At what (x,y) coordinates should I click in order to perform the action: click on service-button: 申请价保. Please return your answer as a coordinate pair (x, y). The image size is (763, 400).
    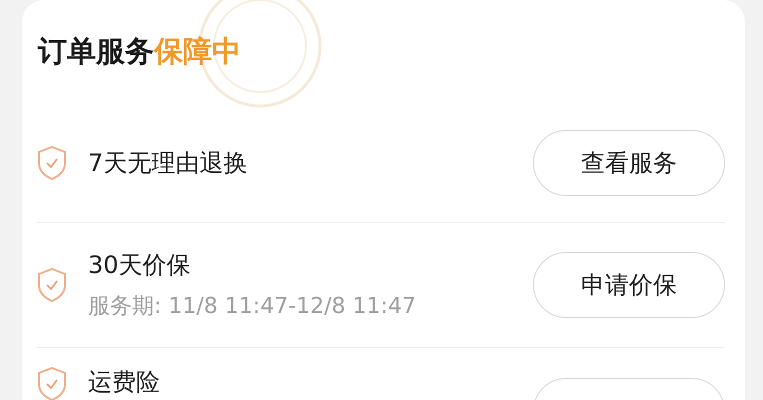
    Looking at the image, I should click on (629, 285).